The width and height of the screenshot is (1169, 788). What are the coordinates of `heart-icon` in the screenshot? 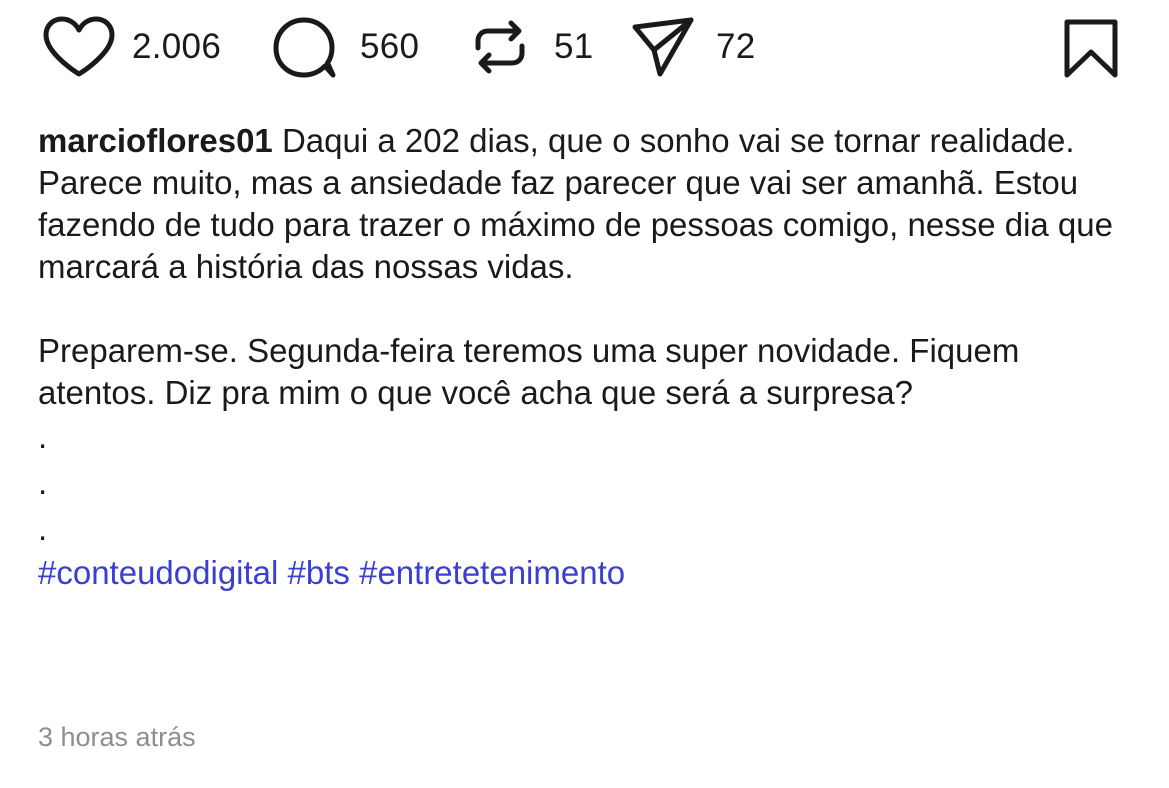 It's located at (79, 46).